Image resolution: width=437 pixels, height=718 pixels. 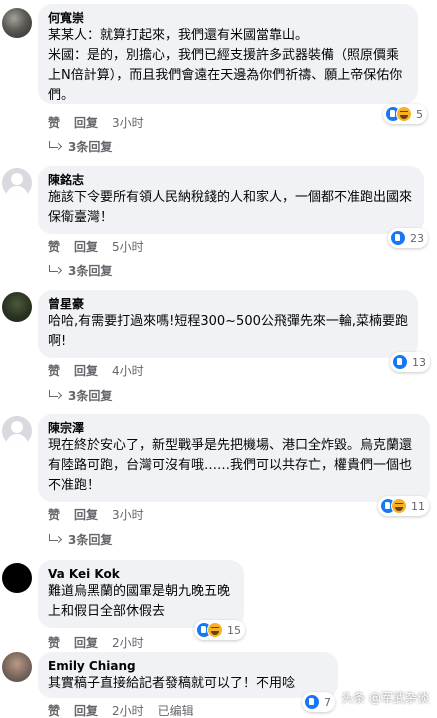 What do you see at coordinates (176, 710) in the screenshot?
I see `edited-label: 已编辑` at bounding box center [176, 710].